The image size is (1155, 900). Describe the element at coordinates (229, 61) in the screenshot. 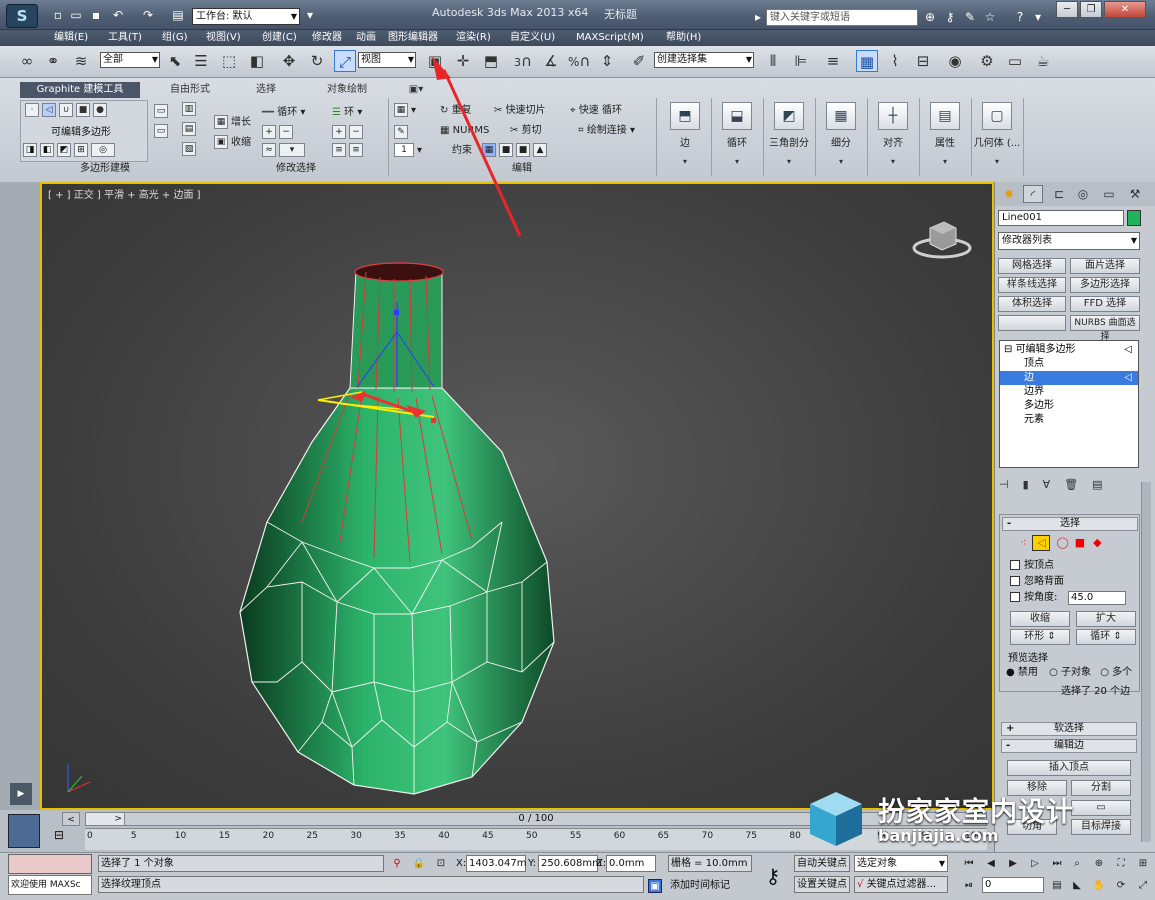

I see `rectangle-selection-icon: ⬚` at that location.